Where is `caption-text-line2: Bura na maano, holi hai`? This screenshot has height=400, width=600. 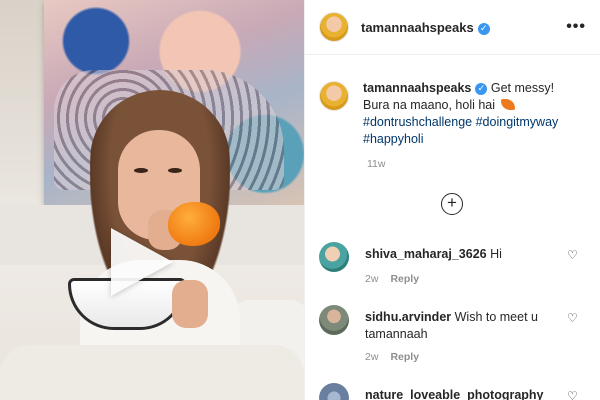 caption-text-line2: Bura na maano, holi hai is located at coordinates (431, 105).